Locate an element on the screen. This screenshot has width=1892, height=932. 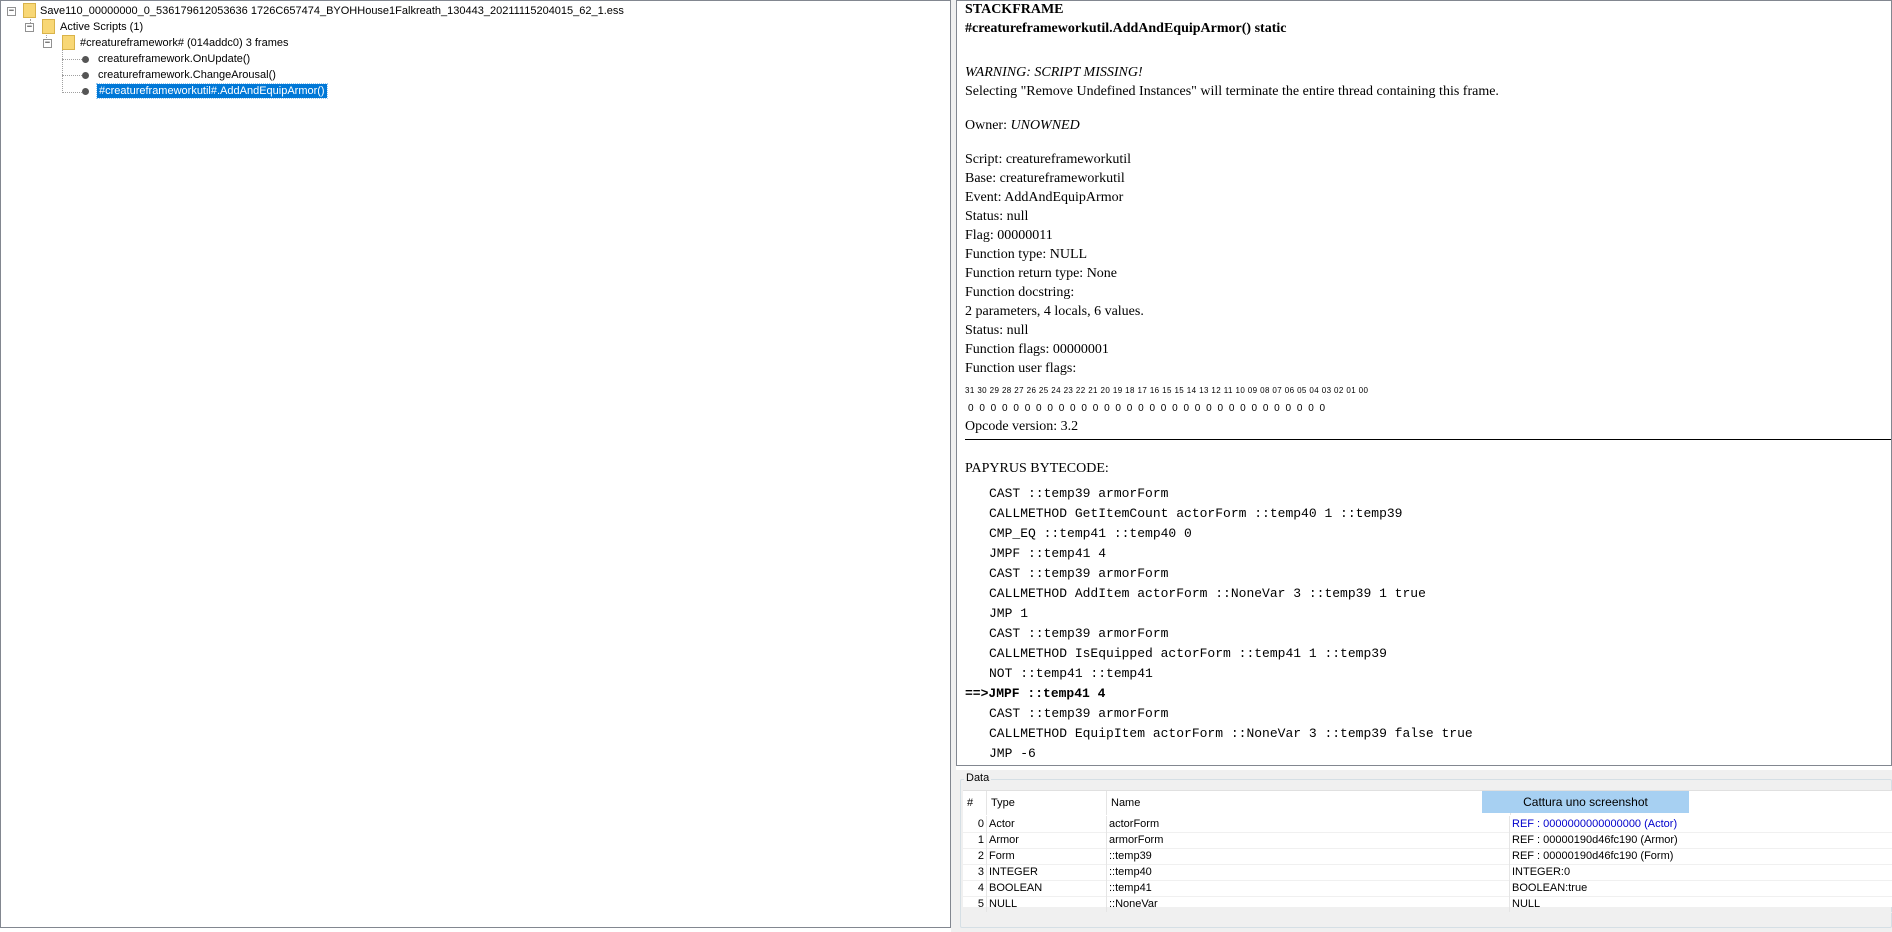
table-row: 5 NULL ::NoneVar NULL is located at coordinates (1427, 904).